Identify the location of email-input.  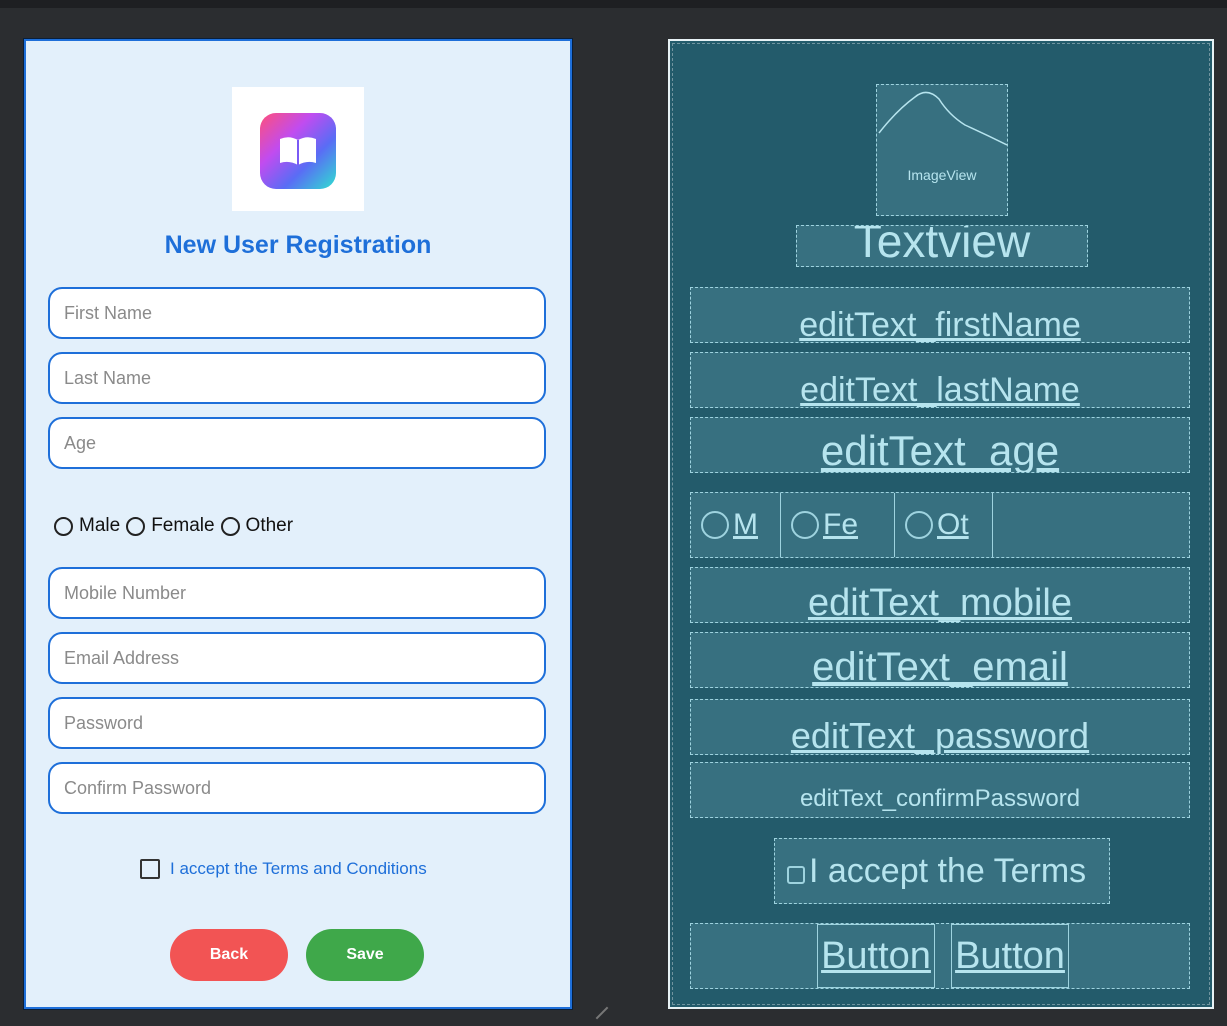
(303, 658).